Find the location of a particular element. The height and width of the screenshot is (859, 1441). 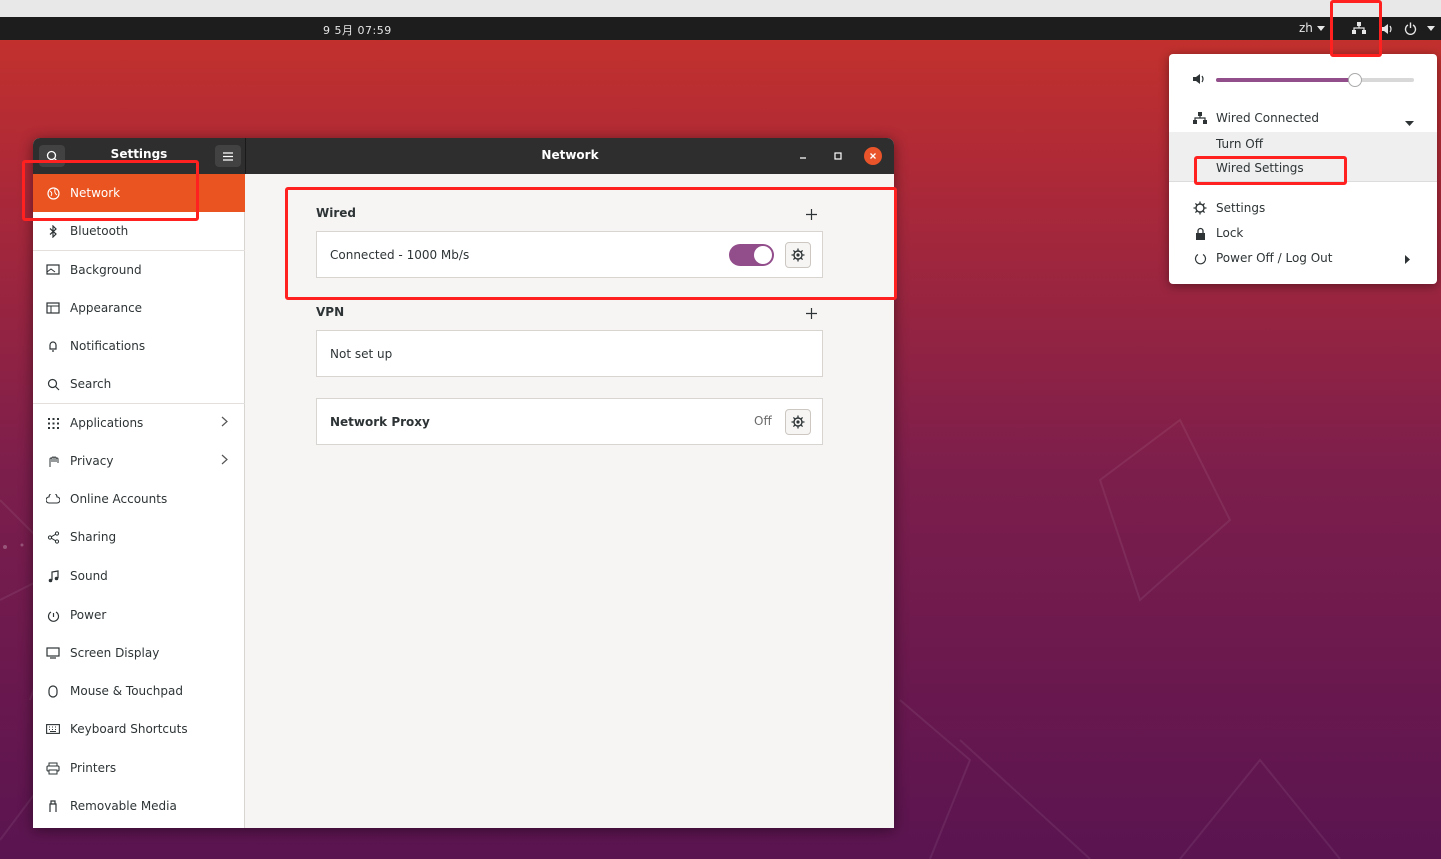

sidebar-item-label: Sound is located at coordinates (89, 576).